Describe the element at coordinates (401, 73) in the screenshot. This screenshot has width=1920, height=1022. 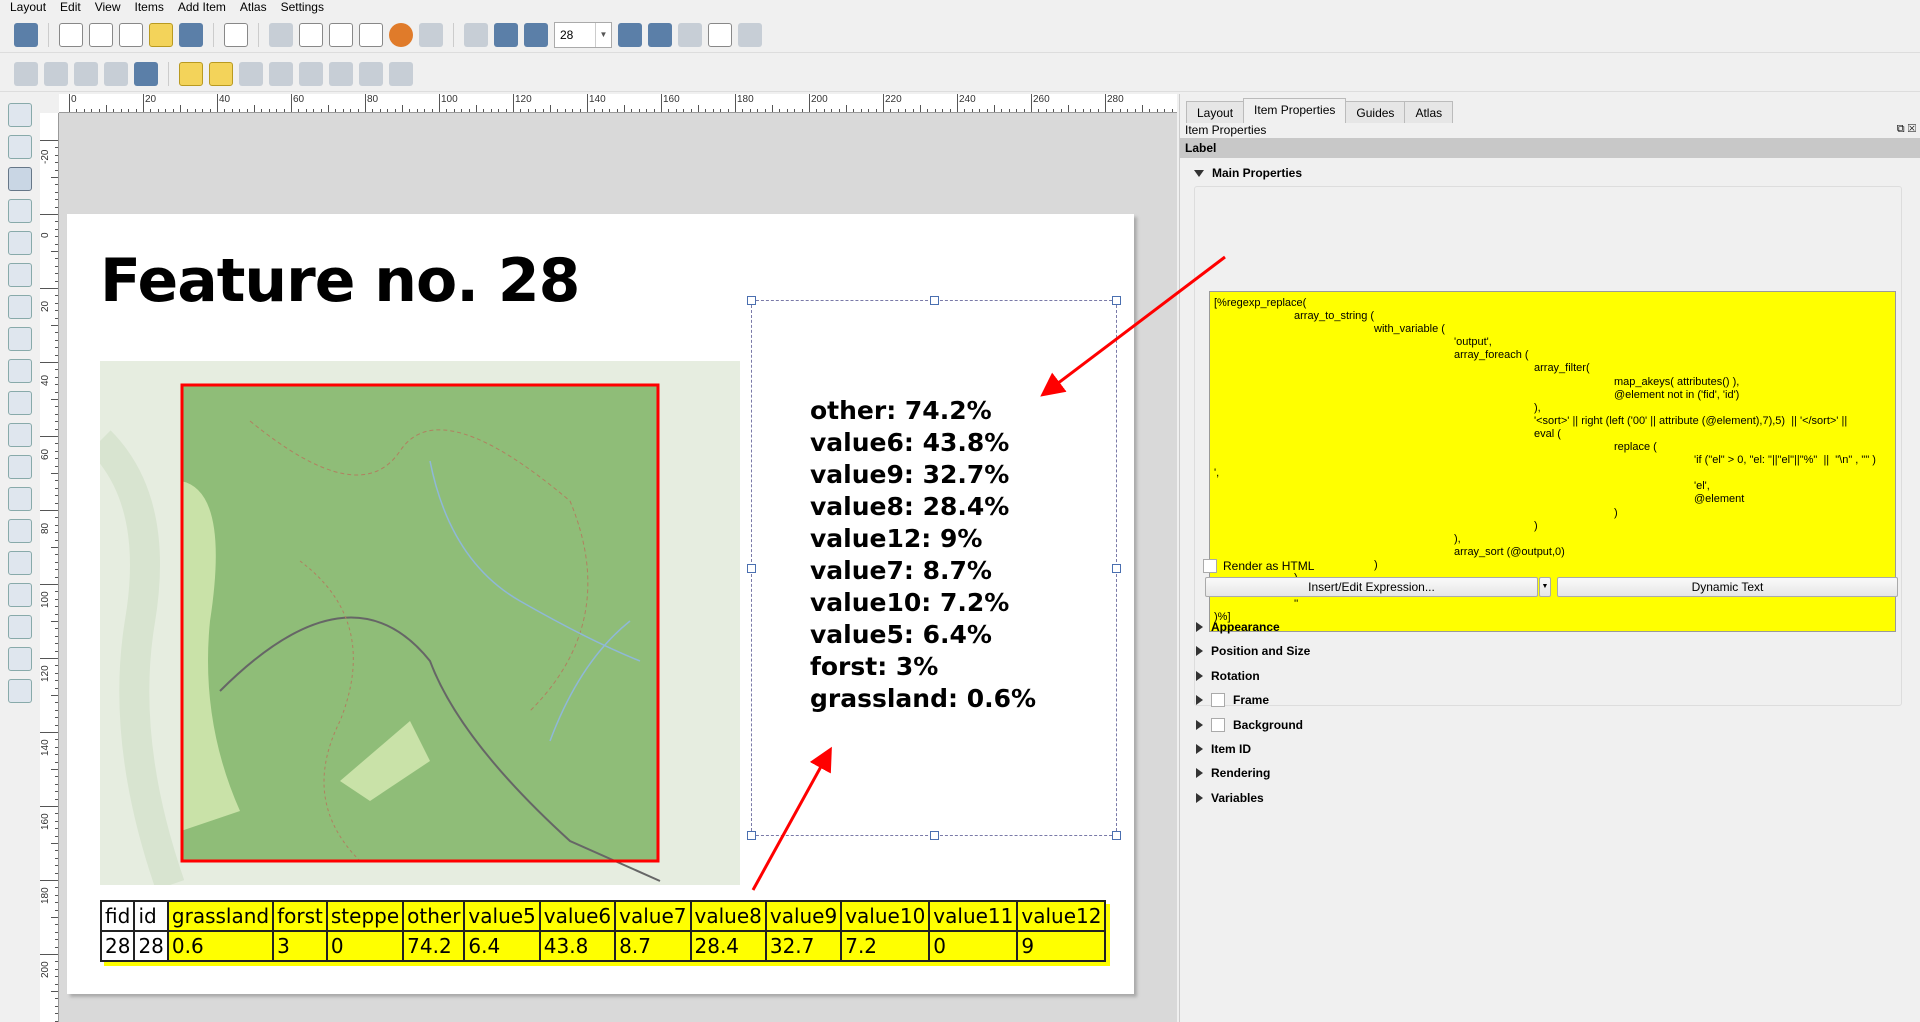
I see `resize-icon` at that location.